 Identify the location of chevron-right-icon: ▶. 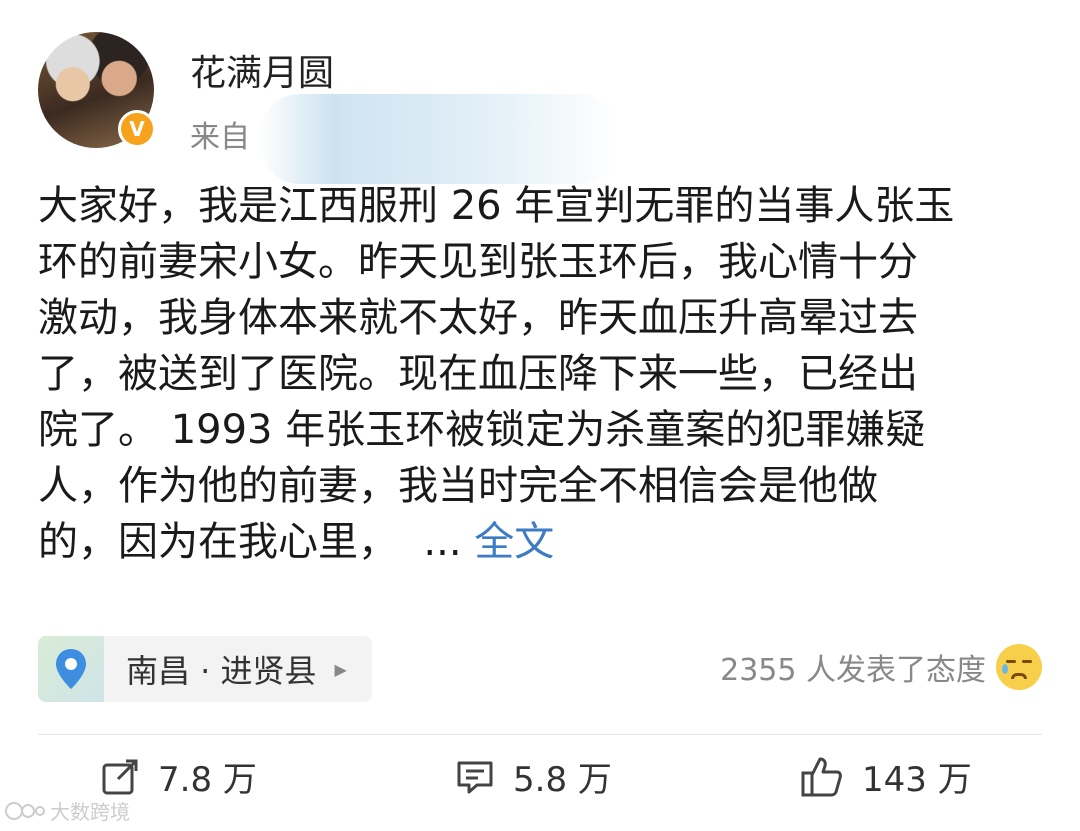
(340, 669).